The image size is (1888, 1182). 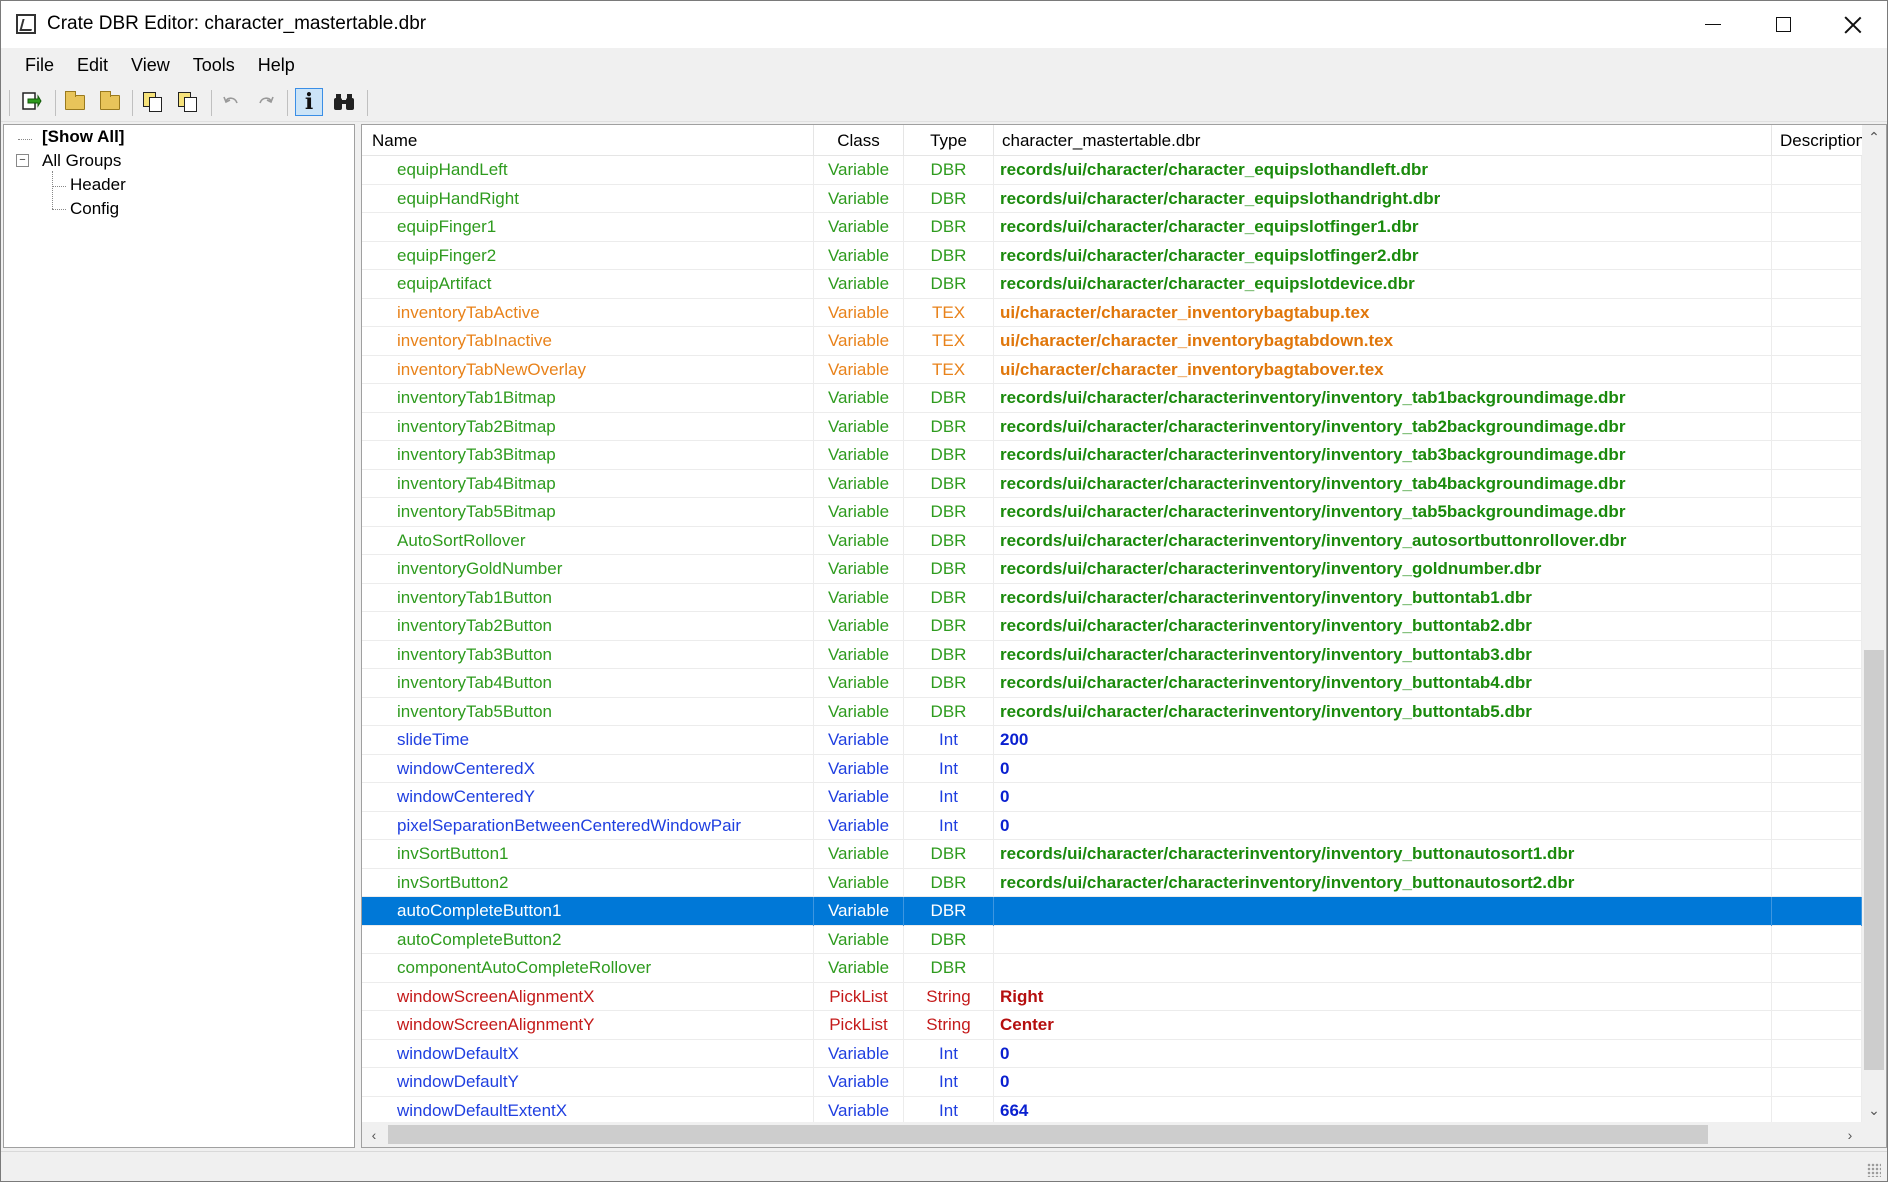 I want to click on tree-item-show-all: [Show All], so click(x=83, y=137).